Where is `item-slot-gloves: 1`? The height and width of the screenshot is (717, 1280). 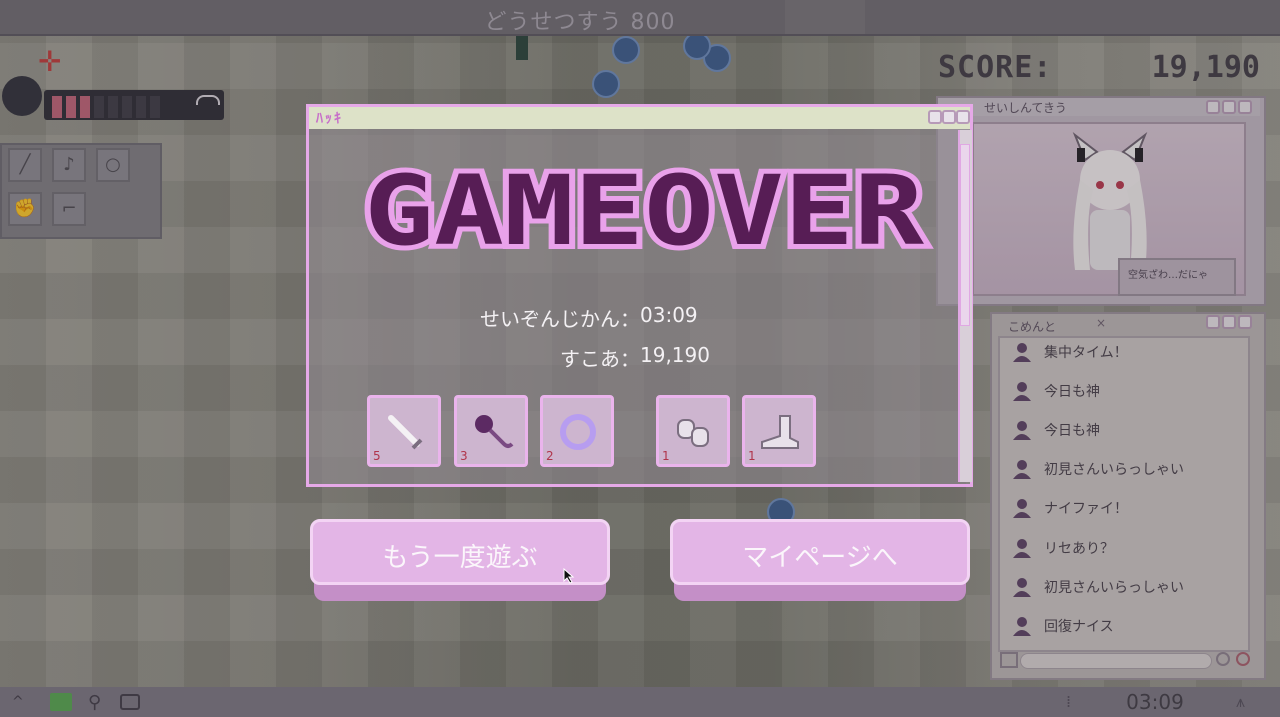 item-slot-gloves: 1 is located at coordinates (693, 431).